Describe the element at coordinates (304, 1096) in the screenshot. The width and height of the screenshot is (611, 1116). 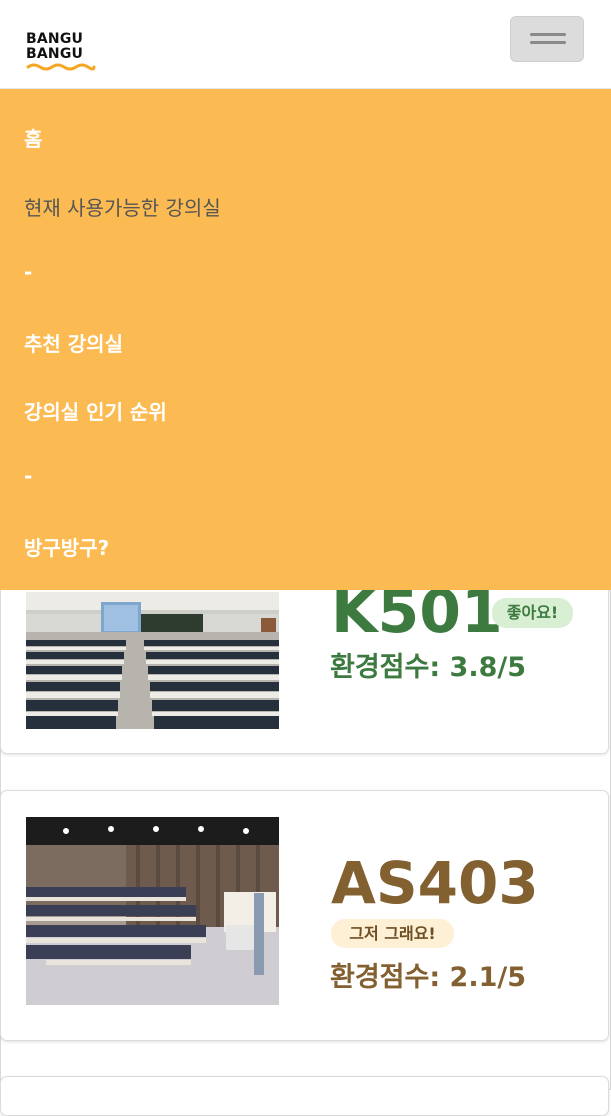
I see `classroom-card` at that location.